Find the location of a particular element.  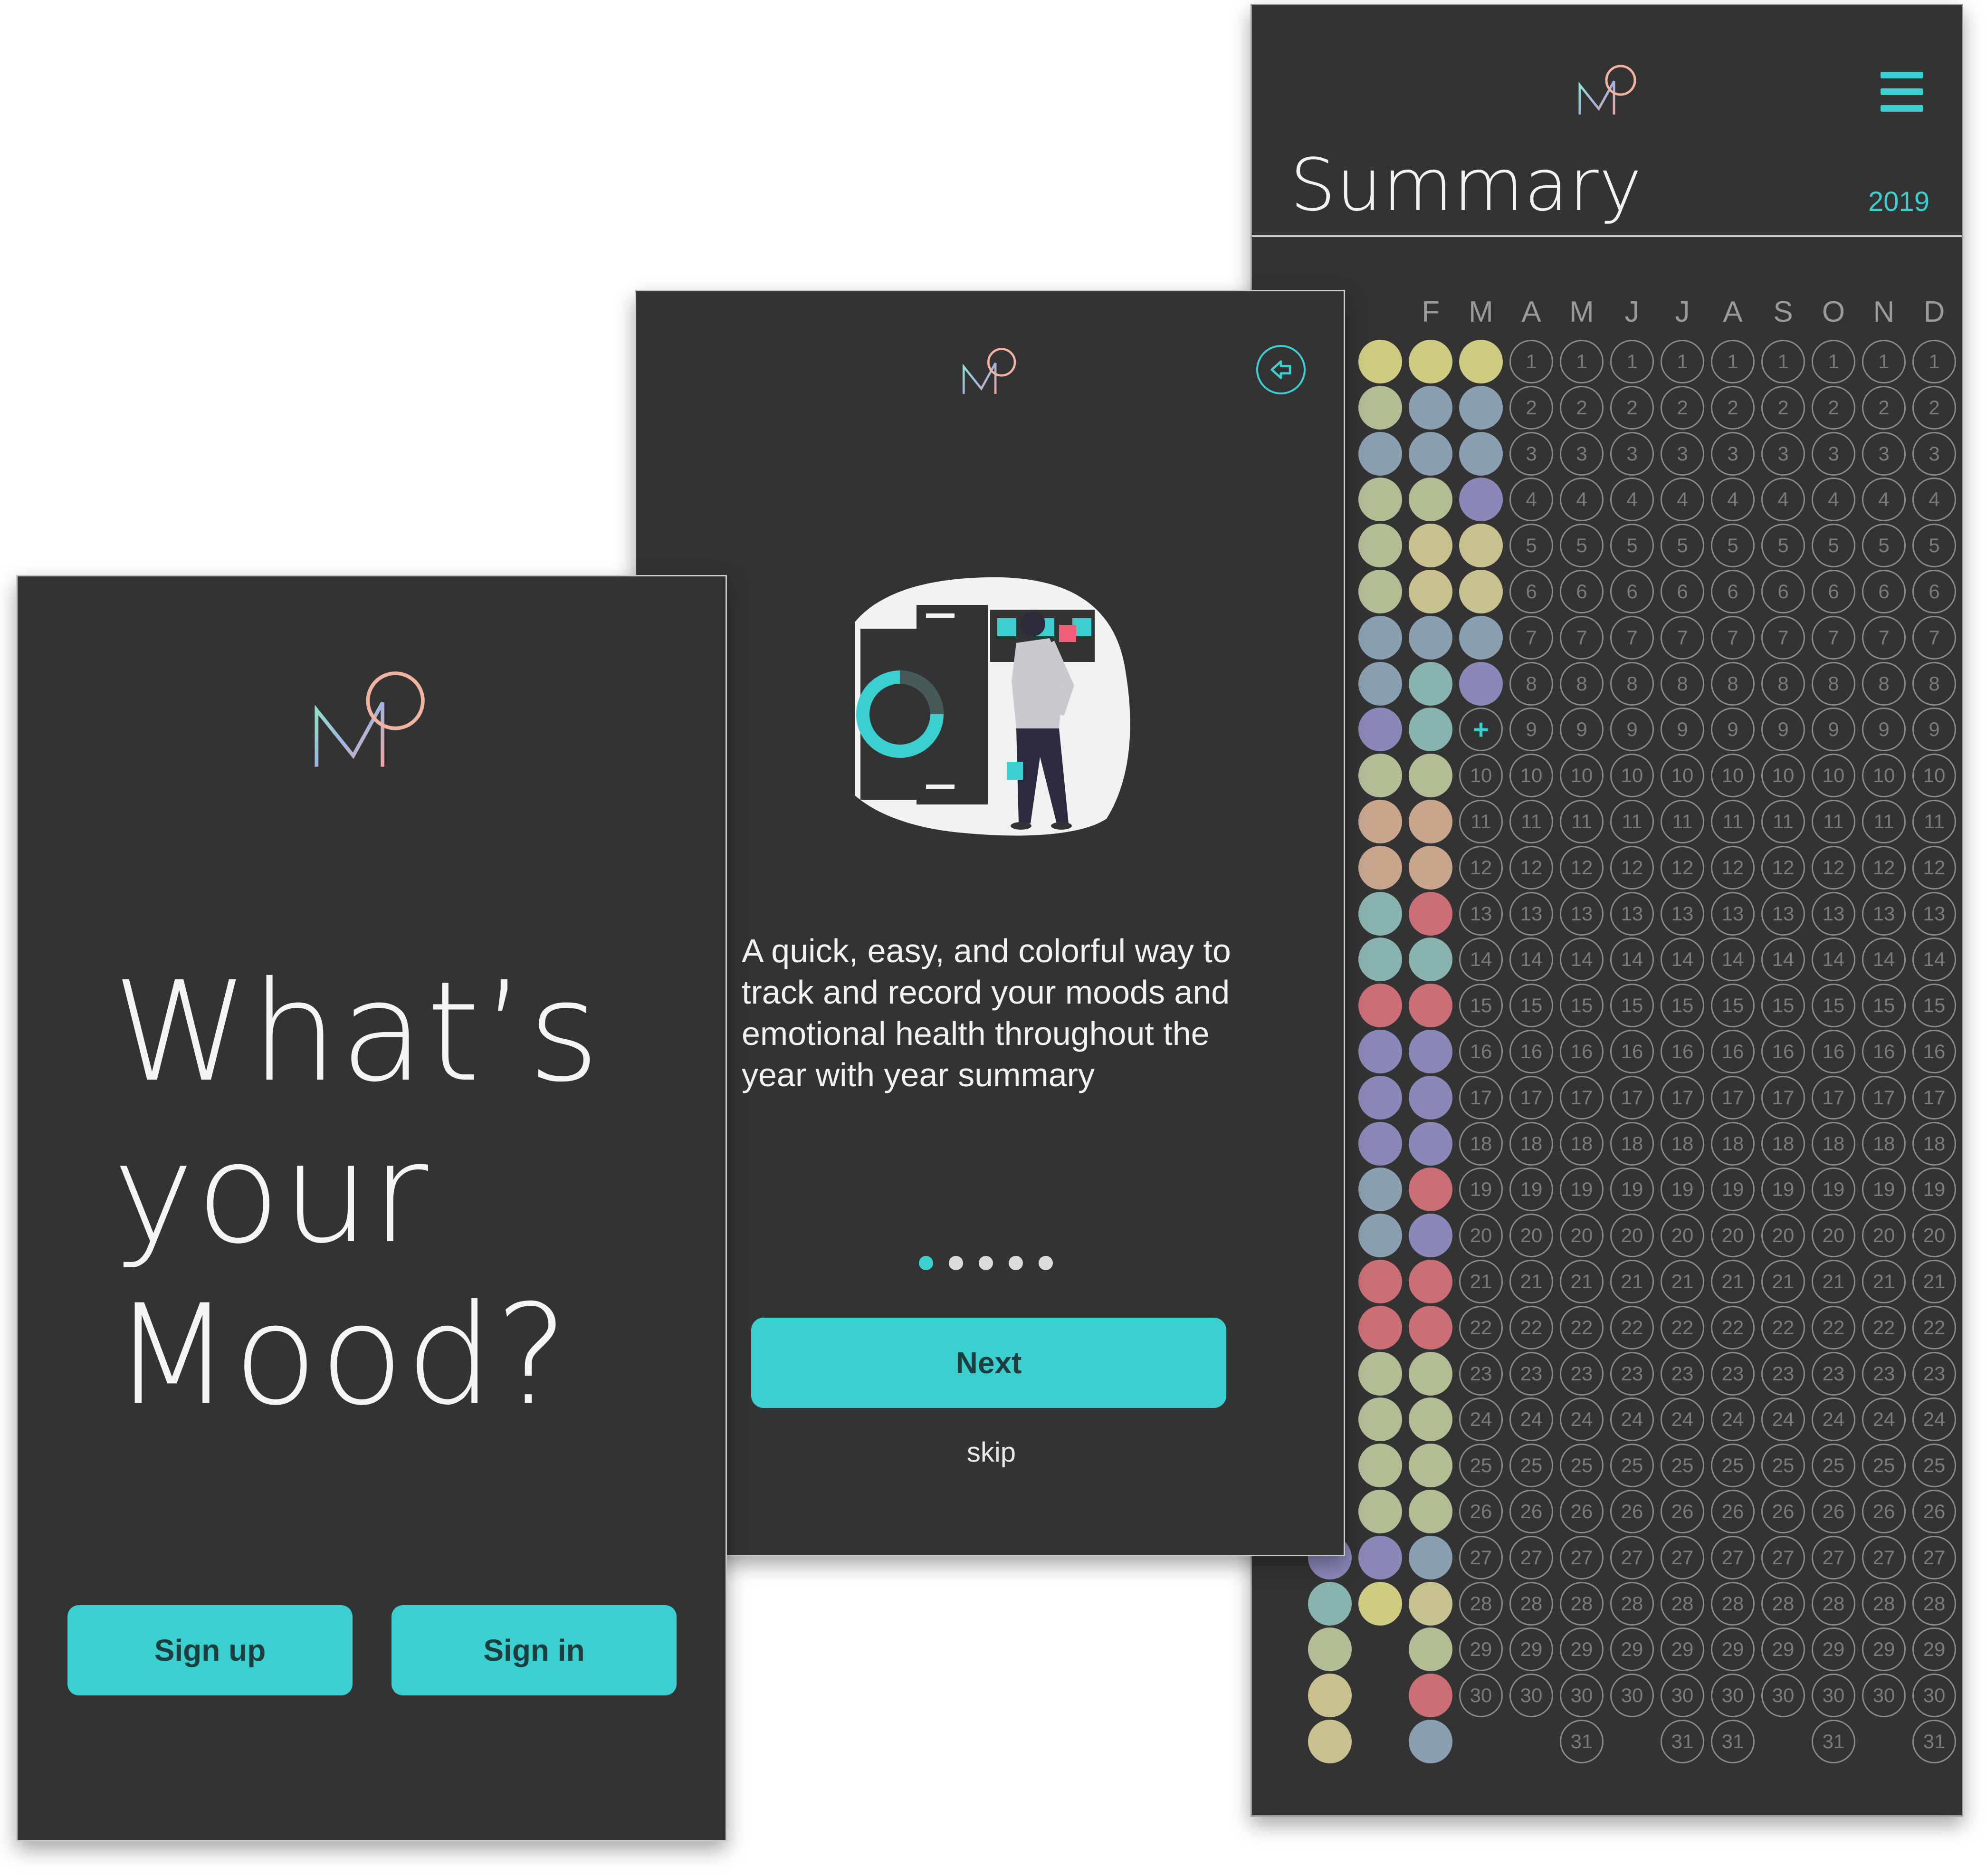

sign-up-button: Sign up is located at coordinates (210, 1650).